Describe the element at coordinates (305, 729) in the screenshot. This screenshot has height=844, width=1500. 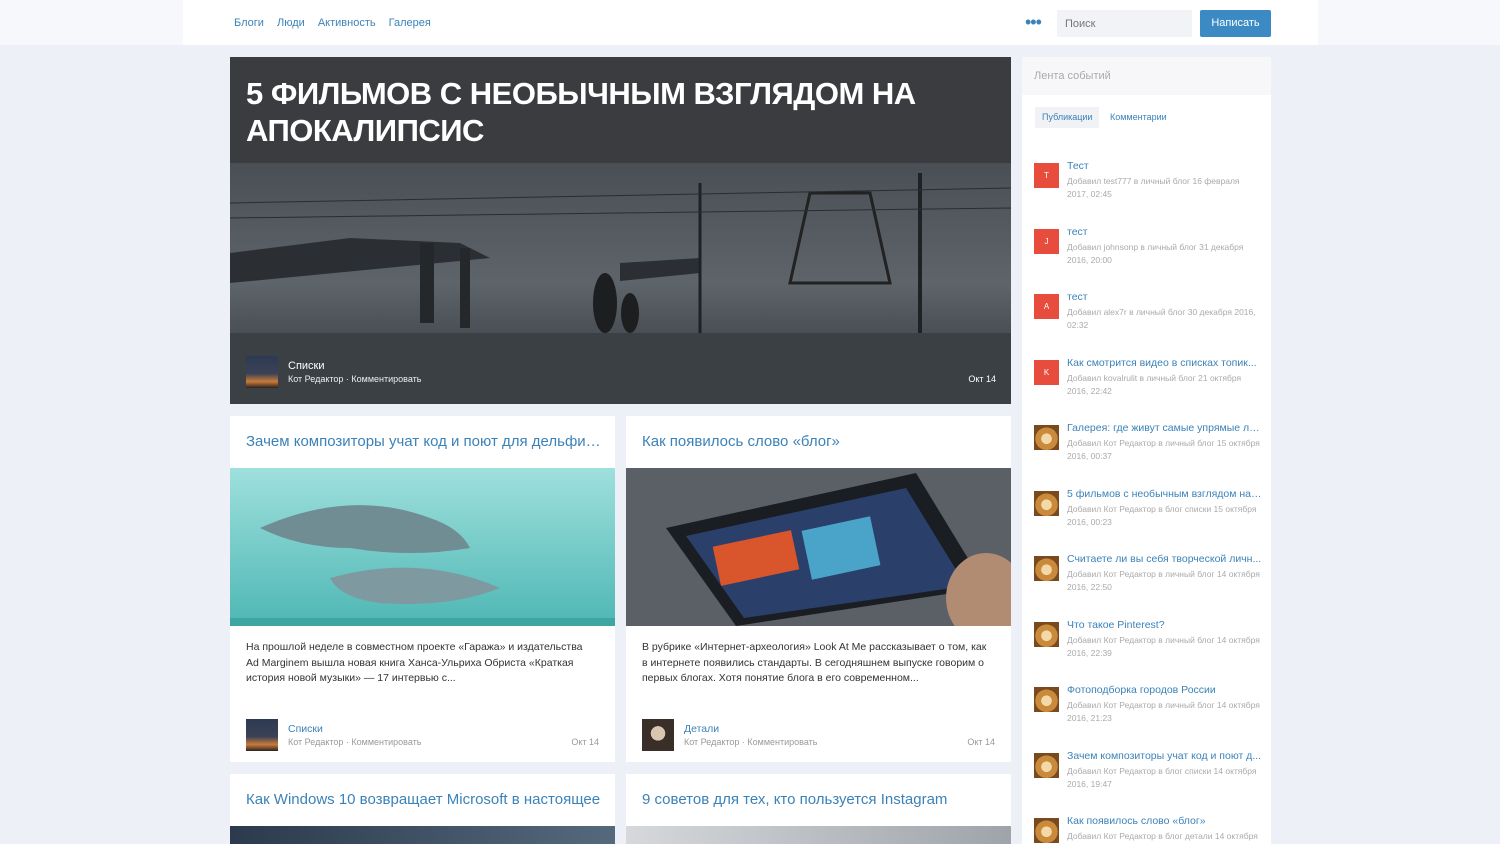
I see `article-blog-name: Списки` at that location.